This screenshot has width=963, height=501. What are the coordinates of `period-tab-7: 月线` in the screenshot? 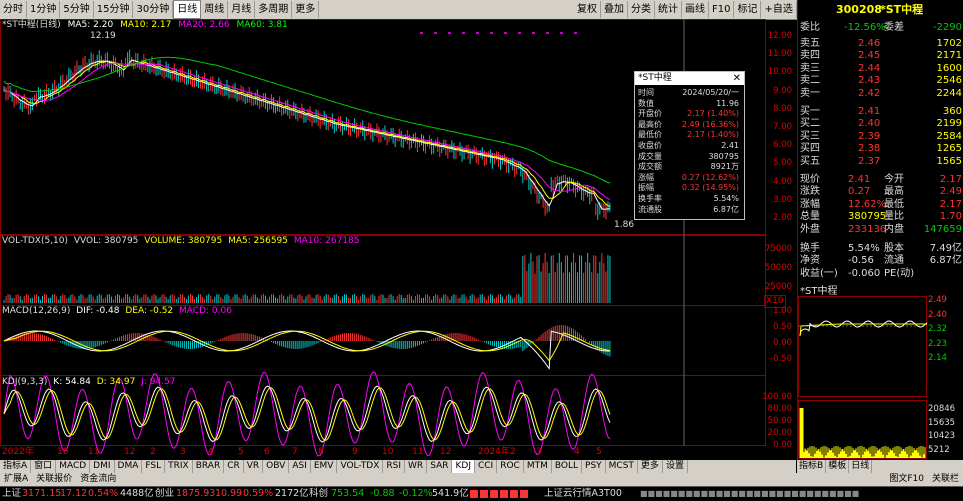 It's located at (242, 9).